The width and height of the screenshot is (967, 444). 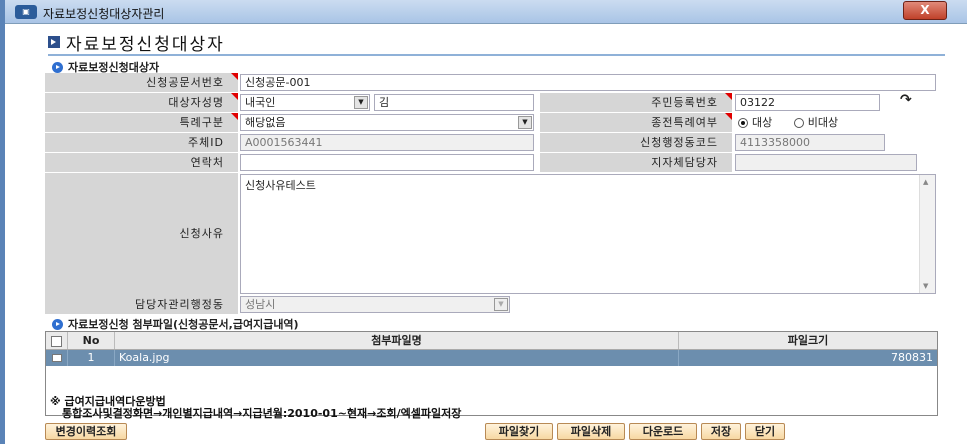 What do you see at coordinates (183, 324) in the screenshot?
I see `section-title: 자료보정신청 첨부파일(신청공문서,급여지급내역)` at bounding box center [183, 324].